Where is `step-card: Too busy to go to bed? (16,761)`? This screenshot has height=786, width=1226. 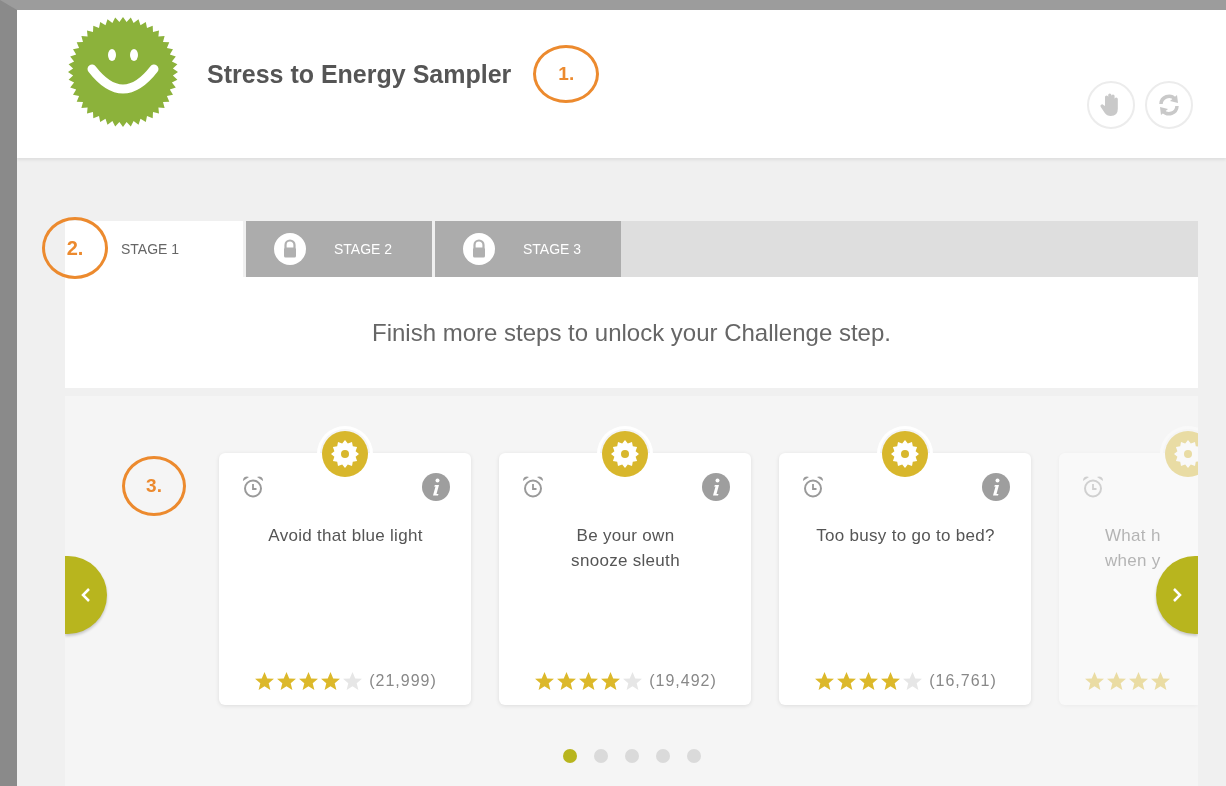
step-card: Too busy to go to bed? (16,761) is located at coordinates (905, 579).